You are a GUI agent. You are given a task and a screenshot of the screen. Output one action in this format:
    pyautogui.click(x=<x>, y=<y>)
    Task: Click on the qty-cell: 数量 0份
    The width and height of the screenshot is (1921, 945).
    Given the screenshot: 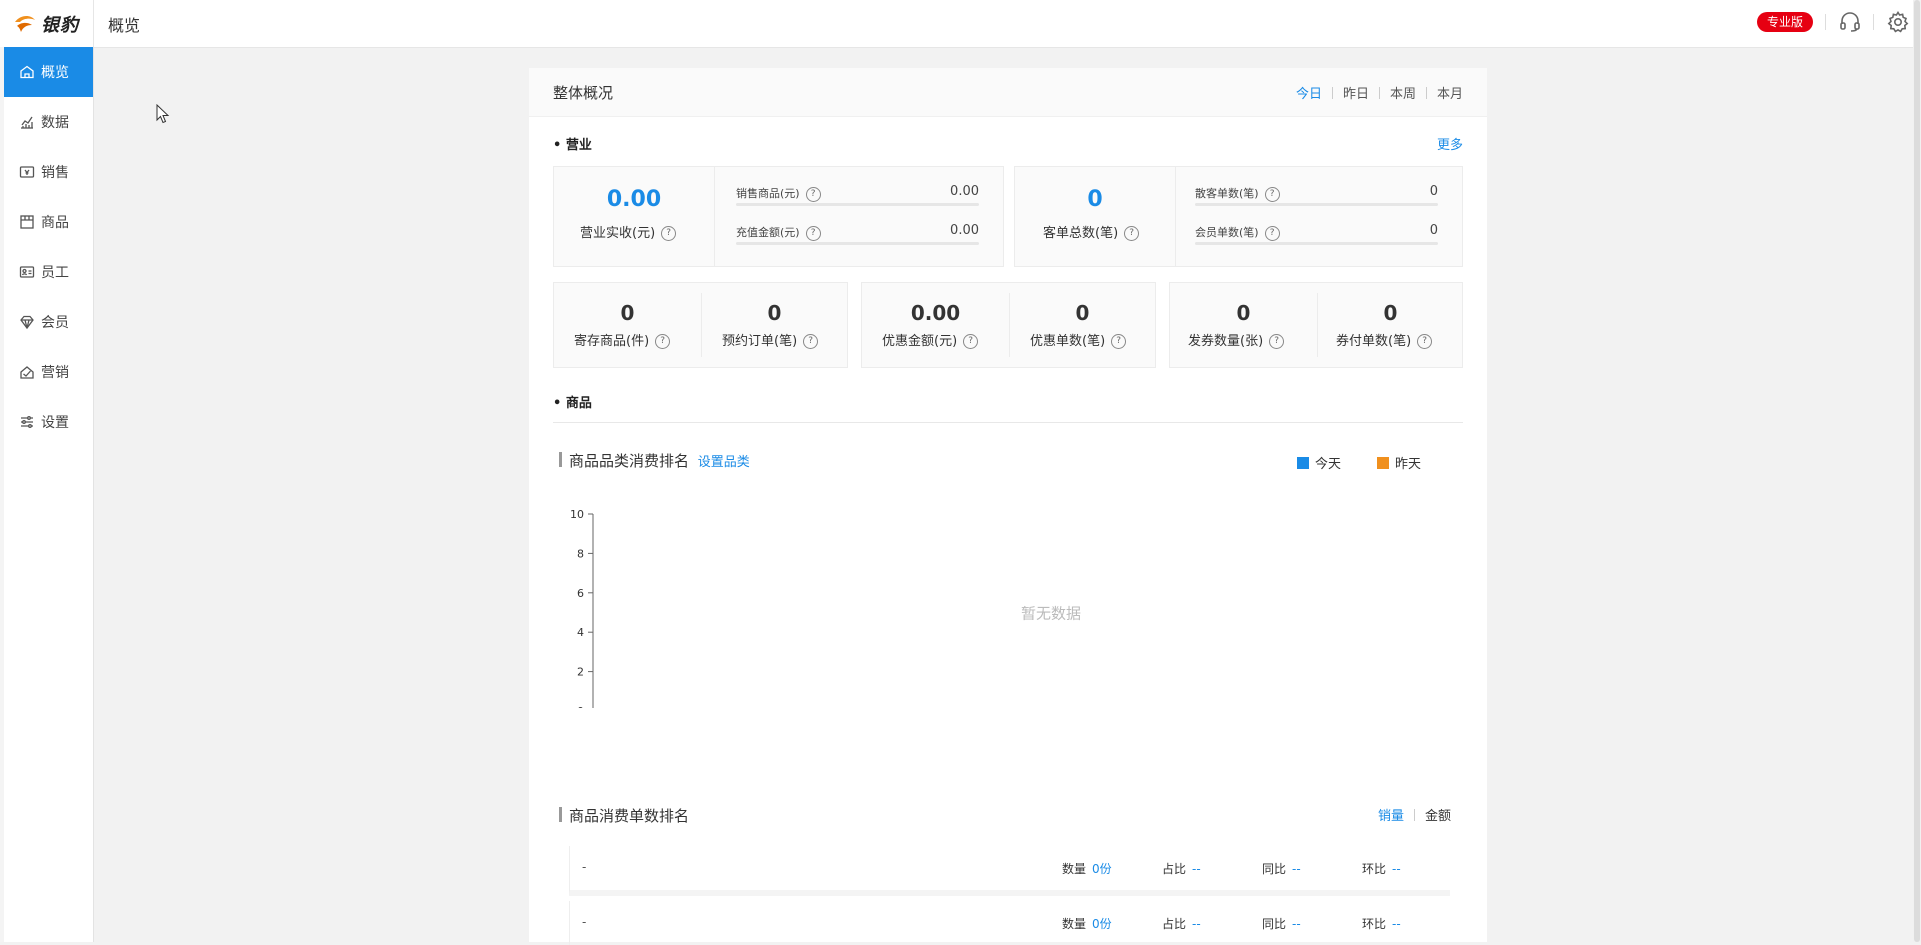 What is the action you would take?
    pyautogui.click(x=1087, y=868)
    